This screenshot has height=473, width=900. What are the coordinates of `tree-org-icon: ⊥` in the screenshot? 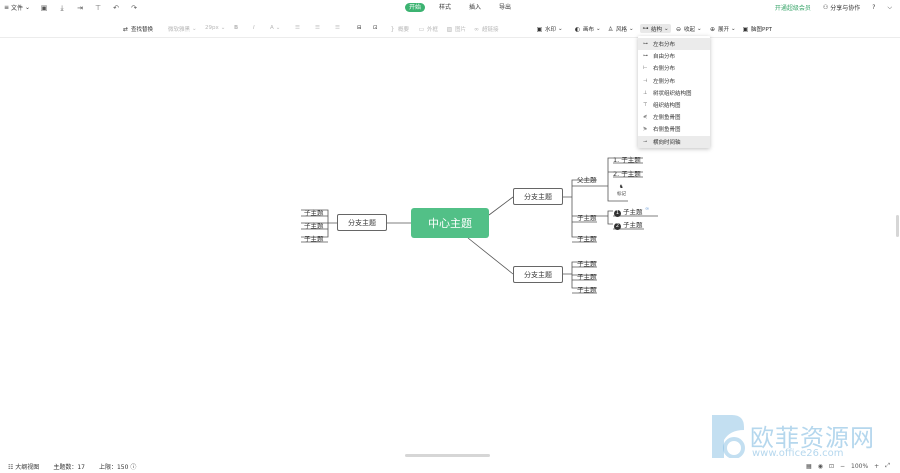 It's located at (645, 92).